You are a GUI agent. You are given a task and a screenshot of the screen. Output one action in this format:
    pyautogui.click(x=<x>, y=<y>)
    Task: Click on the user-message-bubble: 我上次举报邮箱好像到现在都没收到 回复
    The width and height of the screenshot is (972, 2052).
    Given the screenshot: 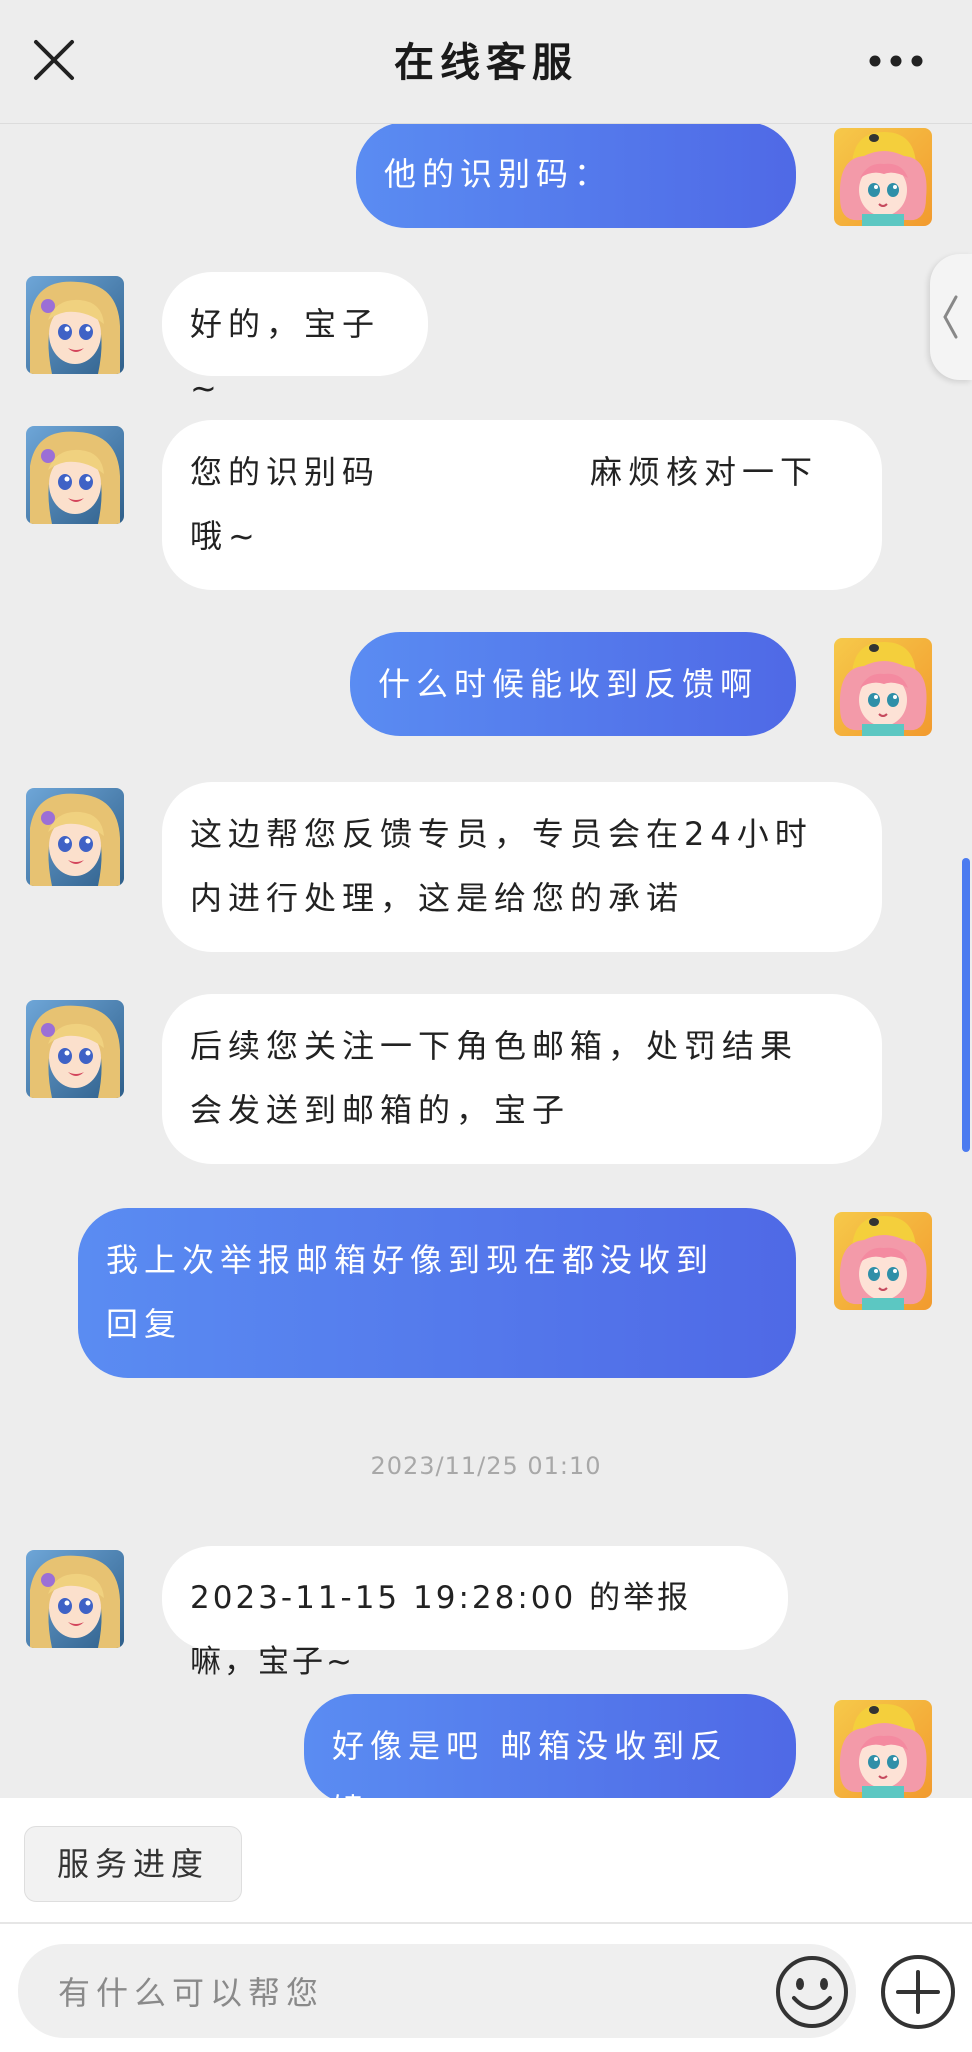 What is the action you would take?
    pyautogui.click(x=437, y=1293)
    